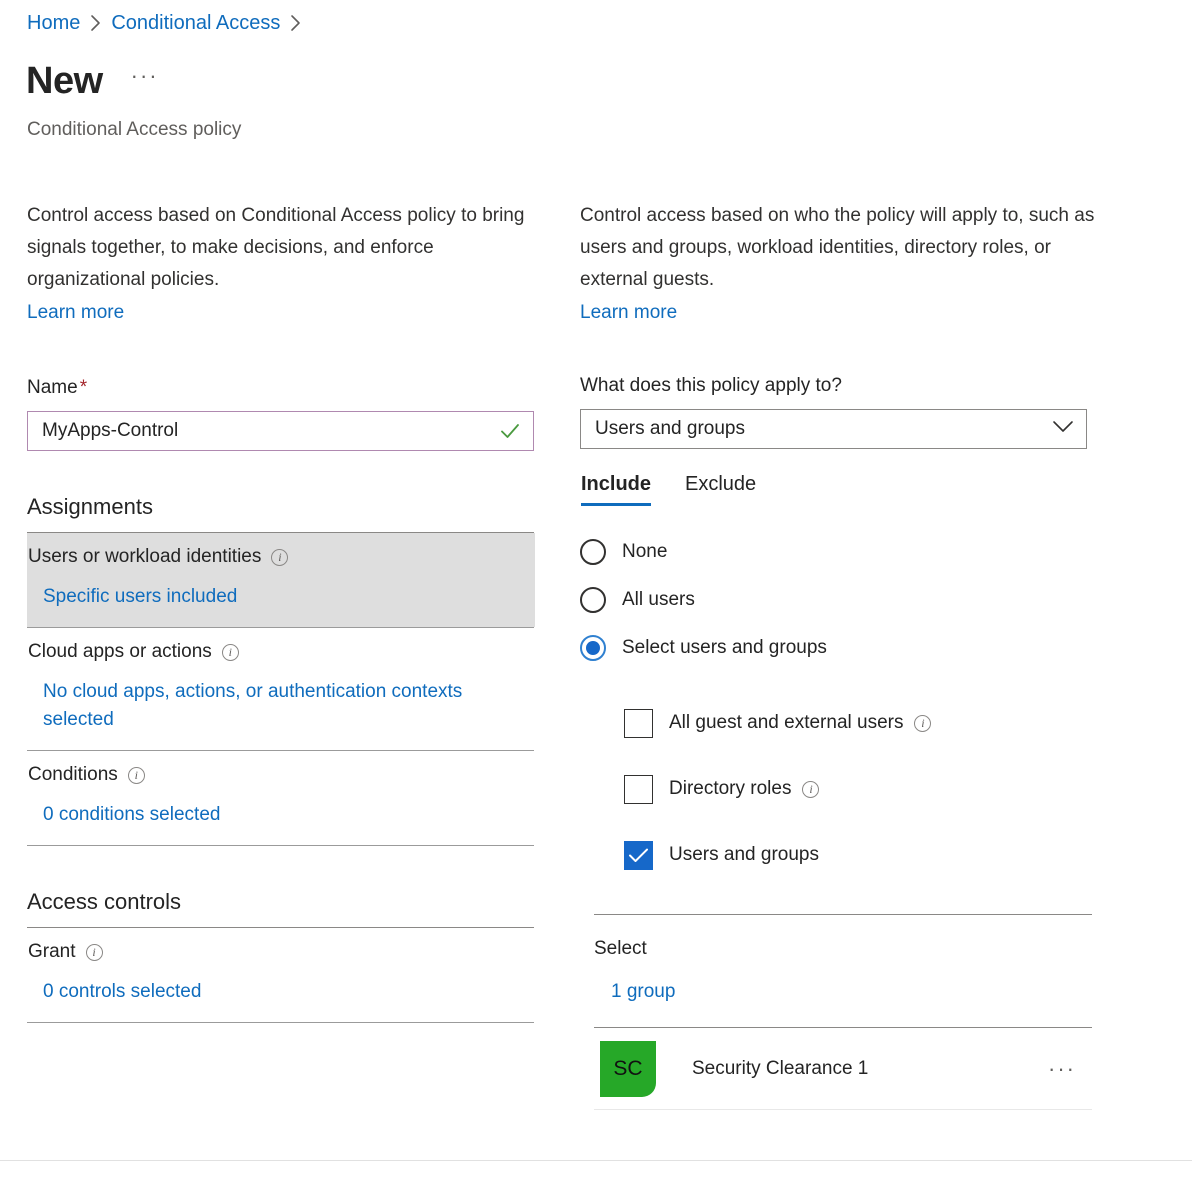  What do you see at coordinates (104, 901) in the screenshot?
I see `access-controls-heading: Access controls` at bounding box center [104, 901].